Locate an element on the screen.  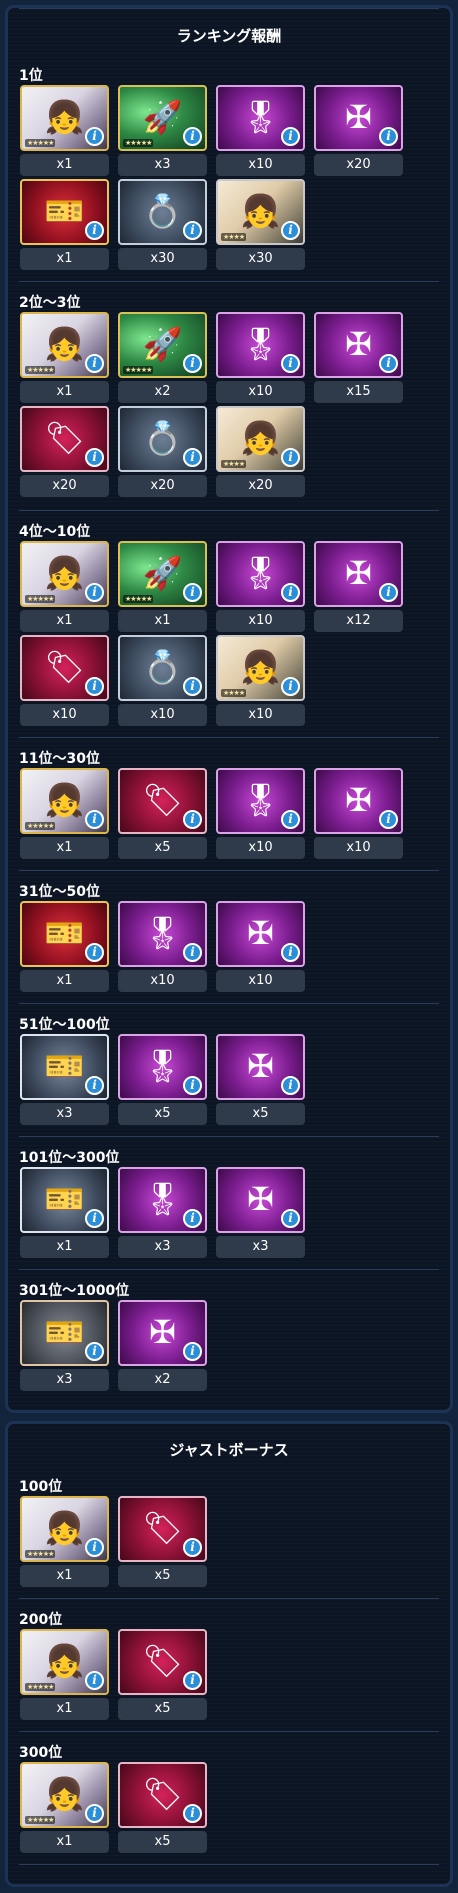
reward-item: ✠ i x5 is located at coordinates (260, 1080).